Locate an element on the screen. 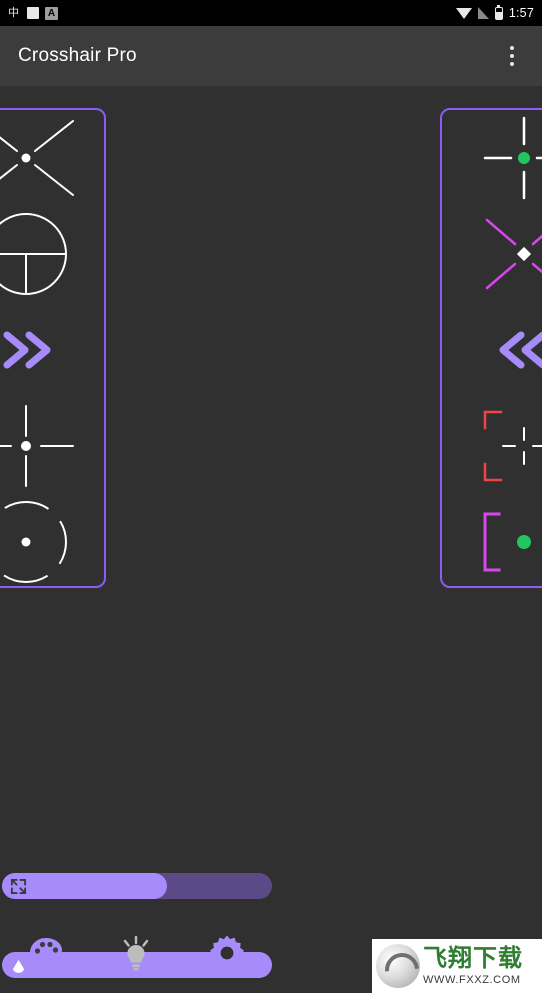 This screenshot has height=993, width=542. palette-button is located at coordinates (46, 953).